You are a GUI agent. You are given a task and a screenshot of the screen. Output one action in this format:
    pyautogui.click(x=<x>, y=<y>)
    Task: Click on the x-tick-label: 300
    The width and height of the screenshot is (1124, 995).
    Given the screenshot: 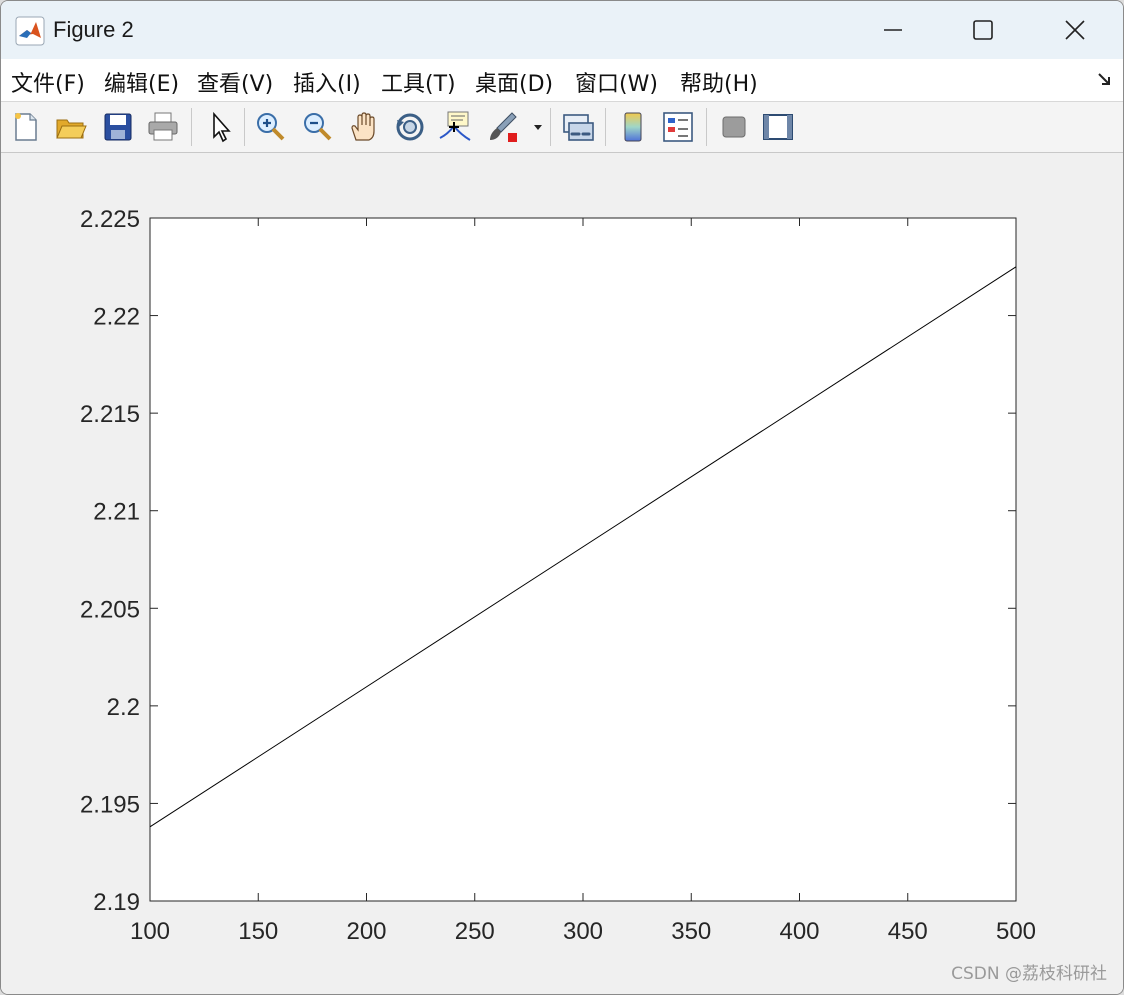 What is the action you would take?
    pyautogui.click(x=583, y=931)
    